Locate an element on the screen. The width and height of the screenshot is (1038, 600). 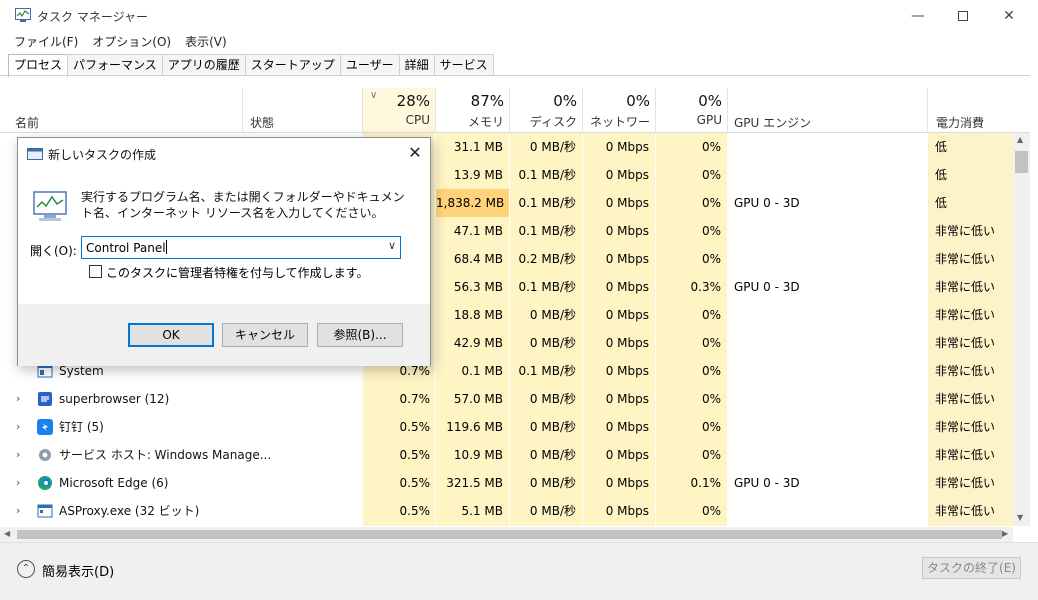
fewer-details-button: 簡易表示(D) is located at coordinates (78, 570).